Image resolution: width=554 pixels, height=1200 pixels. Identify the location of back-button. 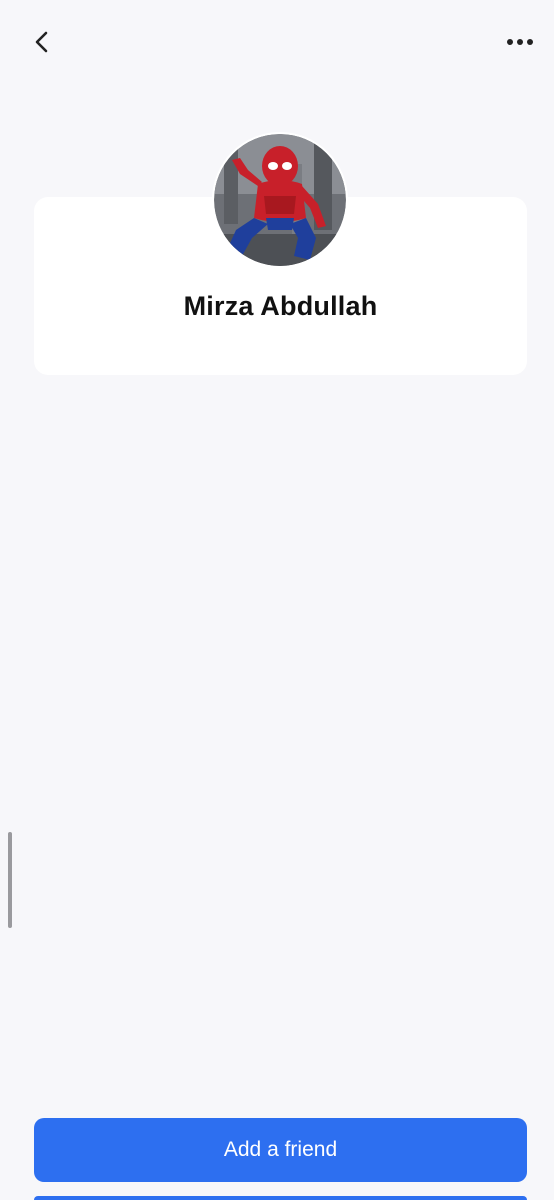
(42, 42).